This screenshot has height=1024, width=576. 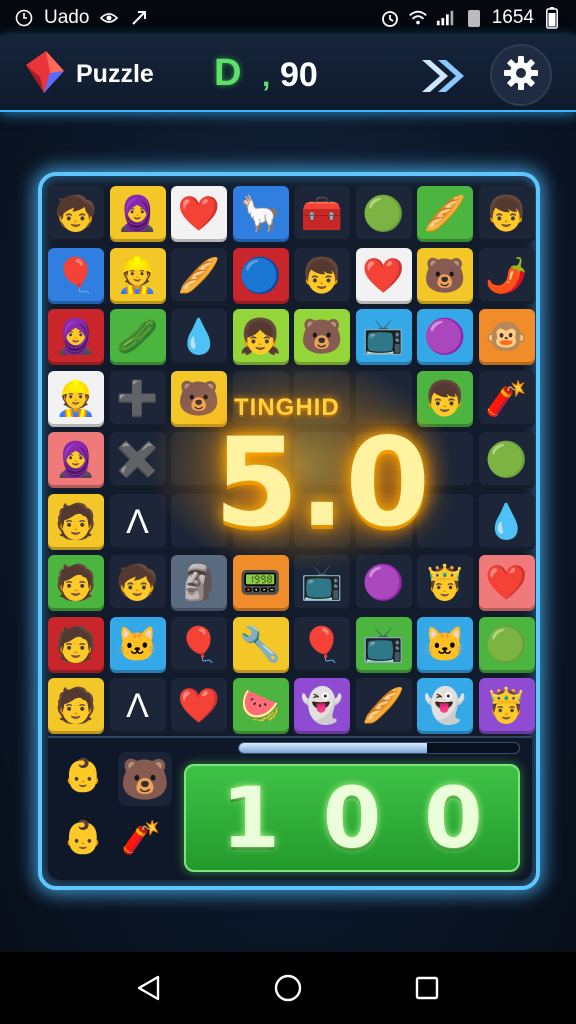 I want to click on alarm-icon, so click(x=390, y=18).